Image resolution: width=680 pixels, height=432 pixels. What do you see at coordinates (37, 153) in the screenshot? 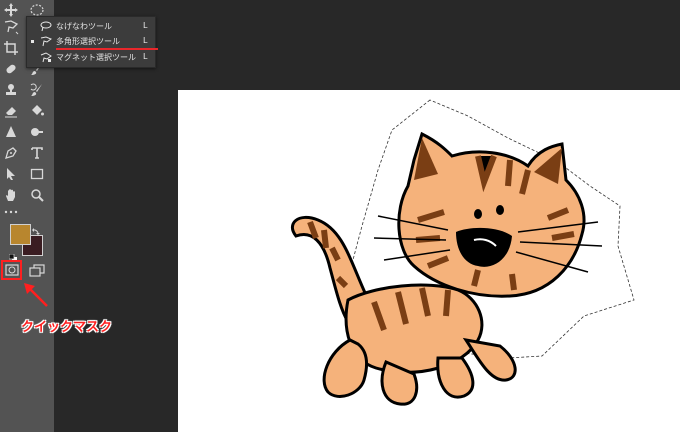
I see `type-icon` at bounding box center [37, 153].